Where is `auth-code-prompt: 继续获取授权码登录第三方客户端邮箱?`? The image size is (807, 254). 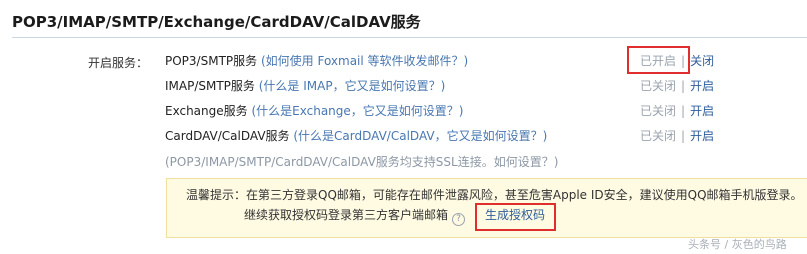 auth-code-prompt: 继续获取授权码登录第三方客户端邮箱? is located at coordinates (355, 216).